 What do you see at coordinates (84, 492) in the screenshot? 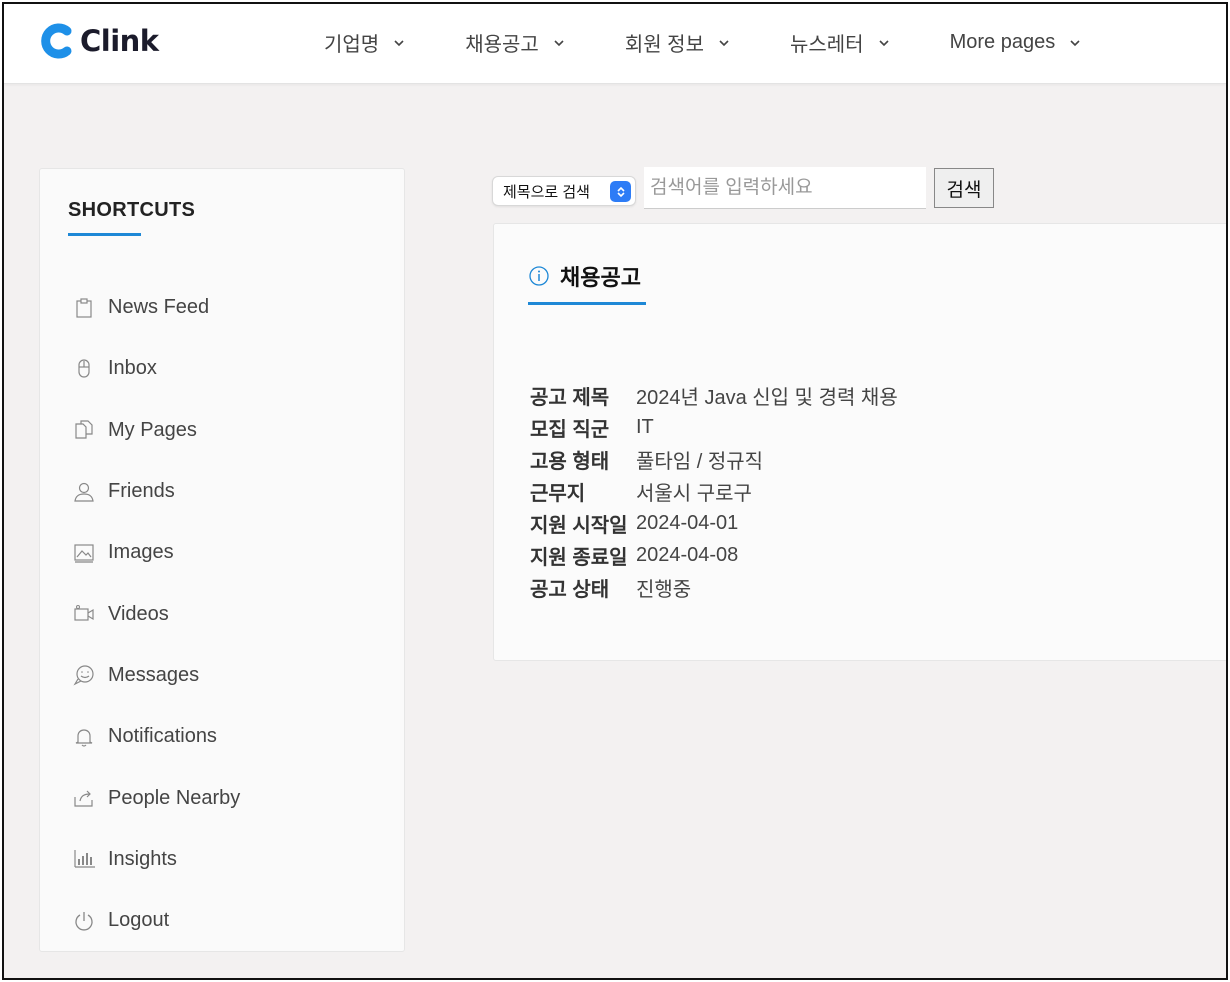
I see `user-icon` at bounding box center [84, 492].